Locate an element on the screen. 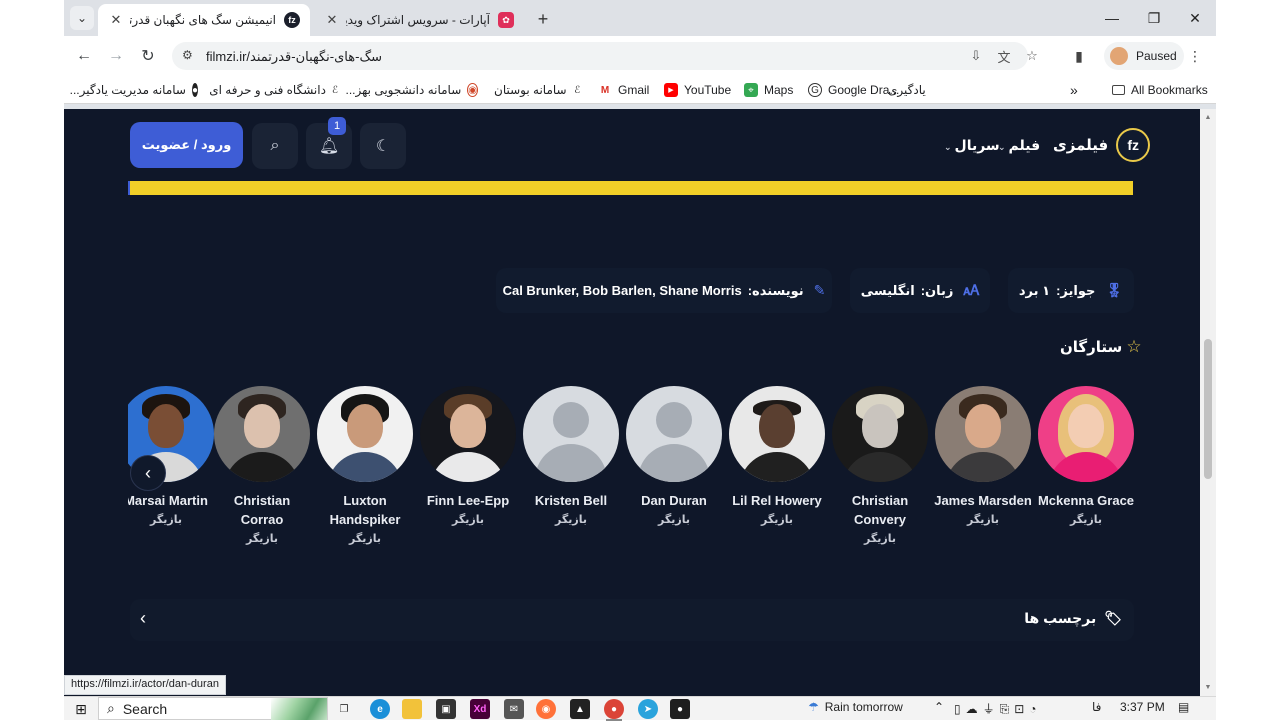 The height and width of the screenshot is (721, 1280). bookmark-item: ▶ YouTube is located at coordinates (697, 90).